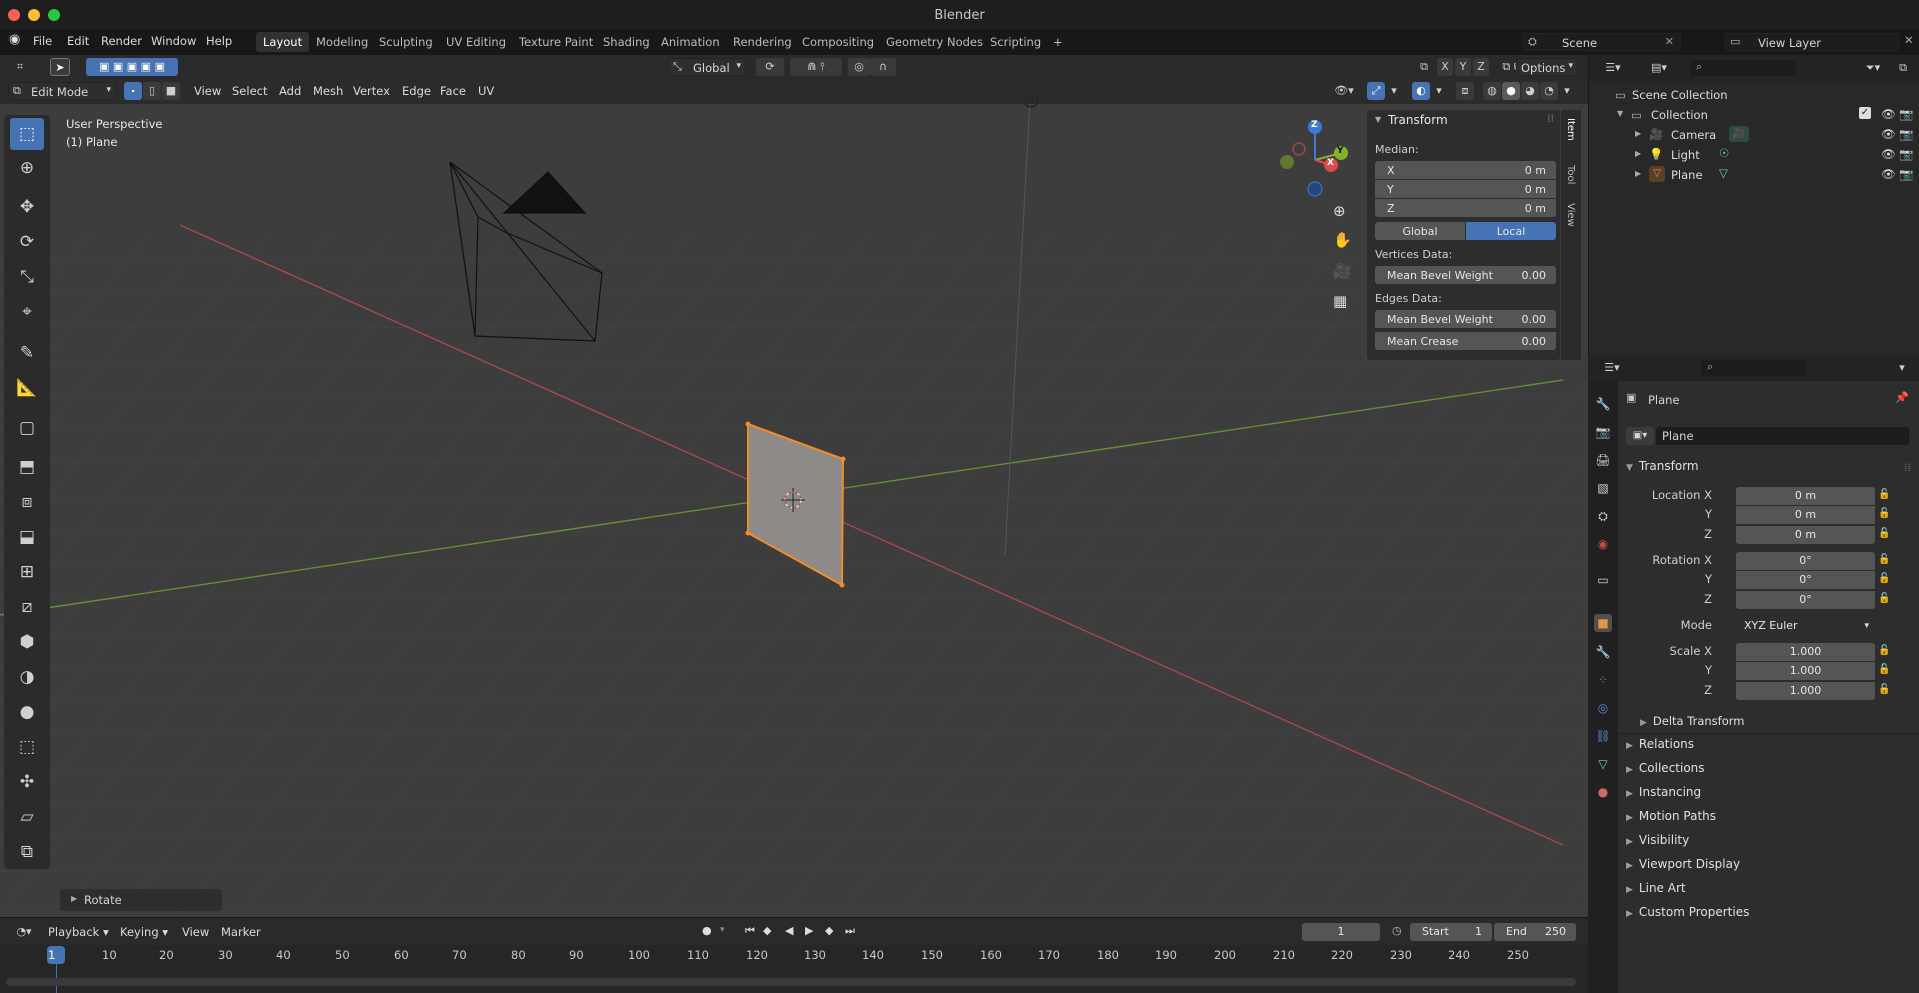  I want to click on blender-logo-icon: ◉, so click(14, 39).